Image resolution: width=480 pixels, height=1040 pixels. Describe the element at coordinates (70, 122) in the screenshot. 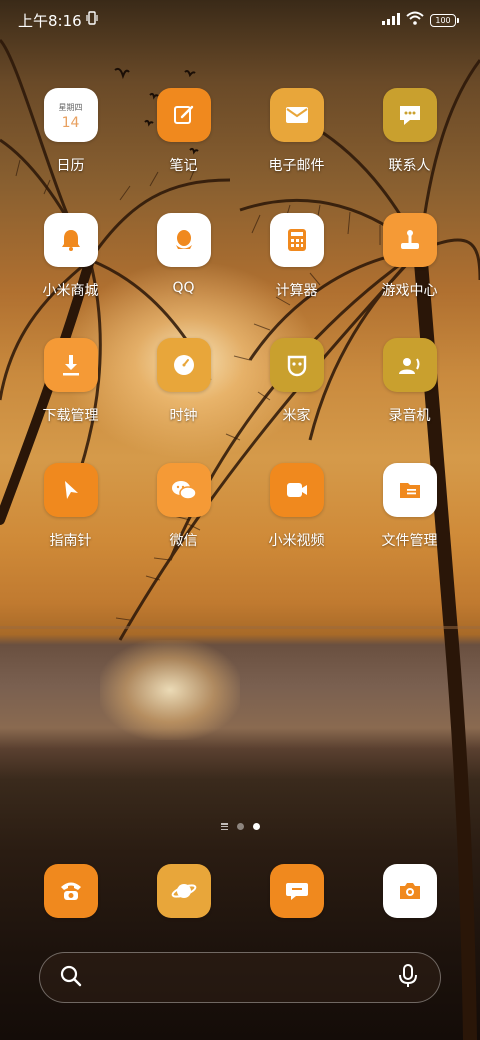

I see `calendar-day: 14` at that location.